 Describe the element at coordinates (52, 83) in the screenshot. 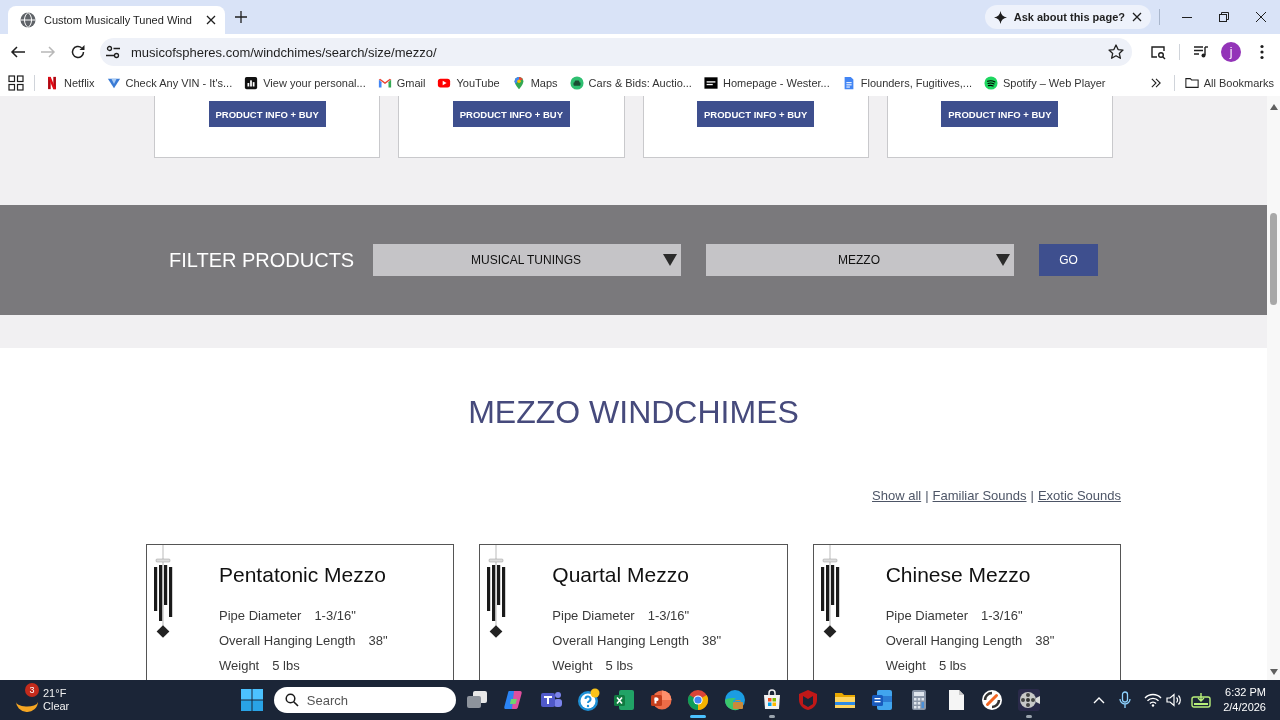

I see `n-logo-icon` at that location.